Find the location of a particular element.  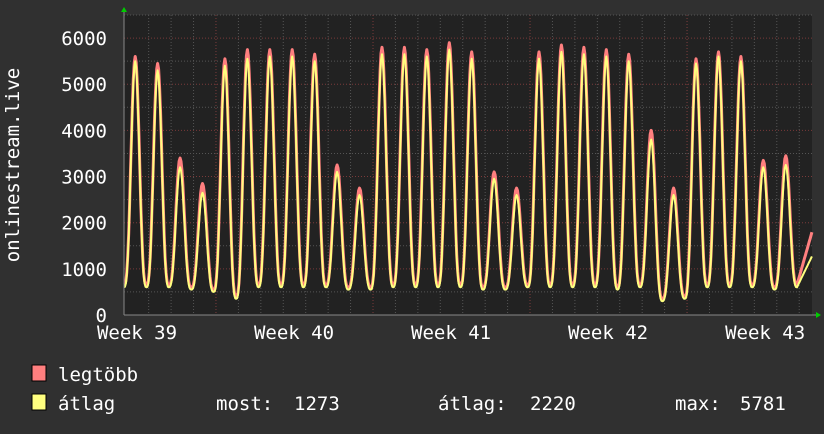

x-tick-label: Week 43 is located at coordinates (765, 333).